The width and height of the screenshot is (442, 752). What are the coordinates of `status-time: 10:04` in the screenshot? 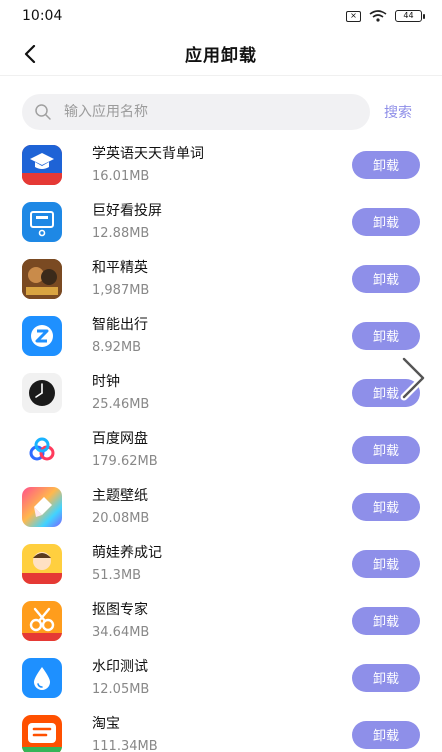 It's located at (42, 16).